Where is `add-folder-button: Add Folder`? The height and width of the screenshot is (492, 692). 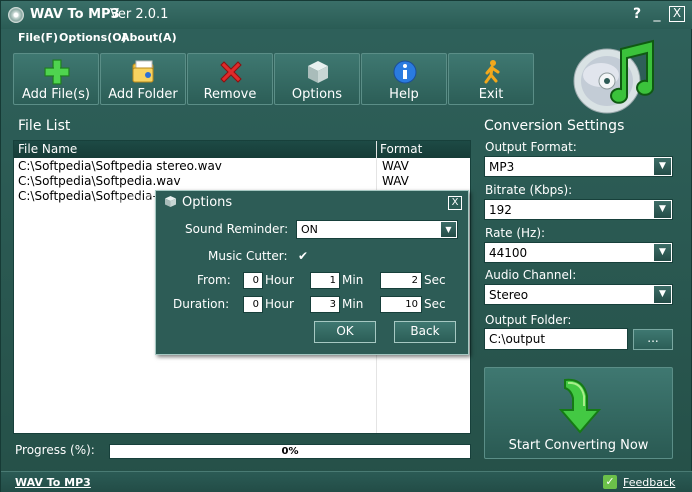
add-folder-button: Add Folder is located at coordinates (143, 79).